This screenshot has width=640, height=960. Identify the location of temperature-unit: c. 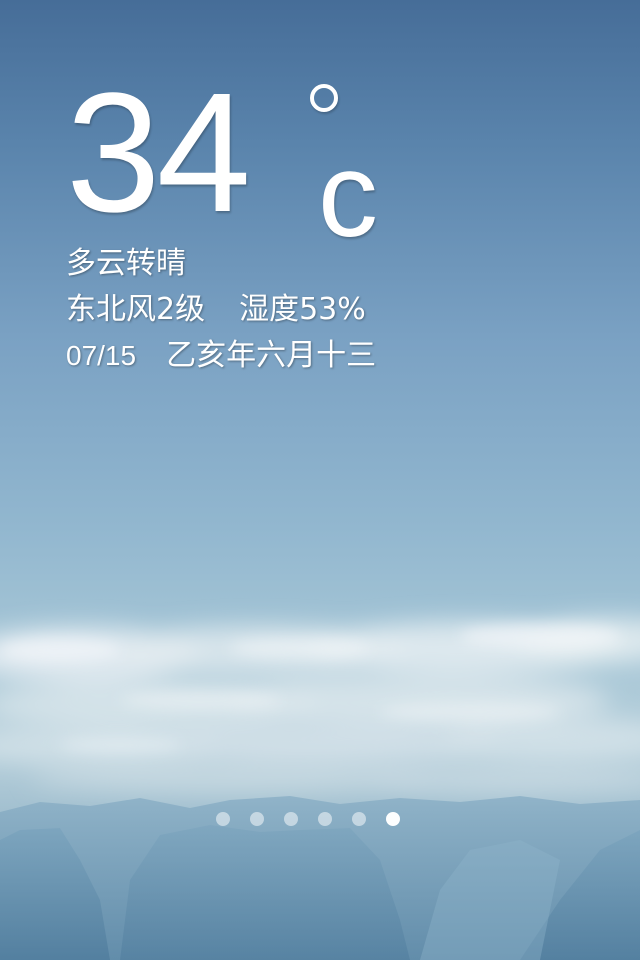
(348, 195).